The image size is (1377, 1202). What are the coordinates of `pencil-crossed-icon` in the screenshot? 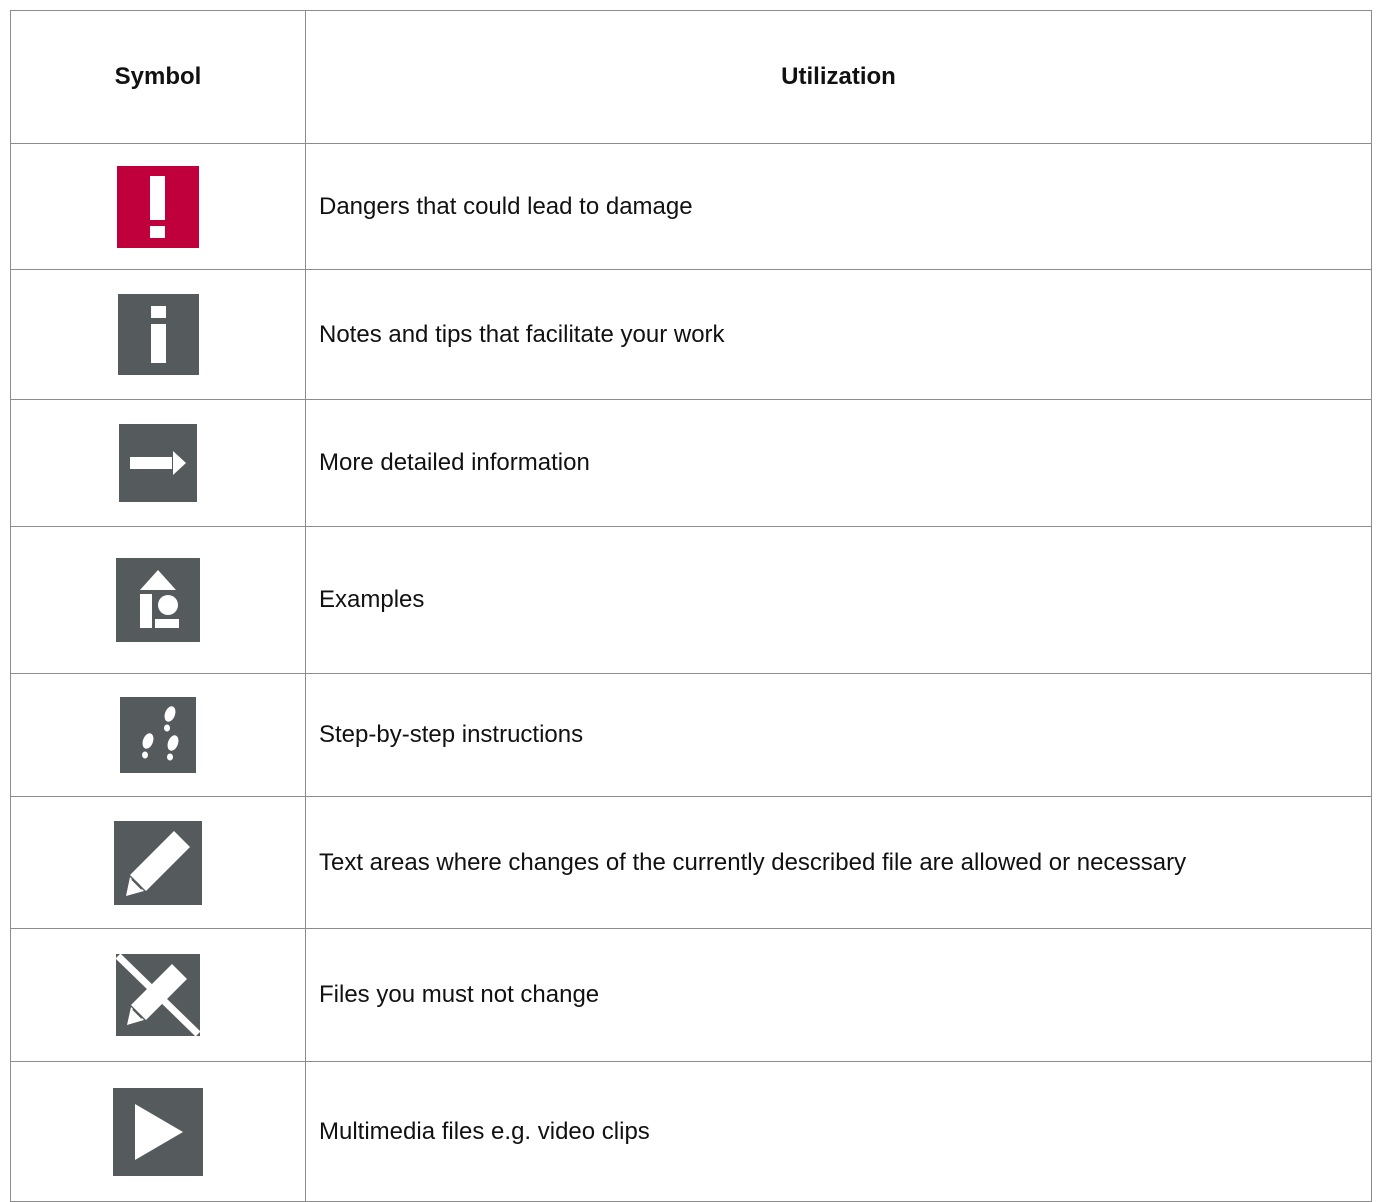 It's located at (158, 995).